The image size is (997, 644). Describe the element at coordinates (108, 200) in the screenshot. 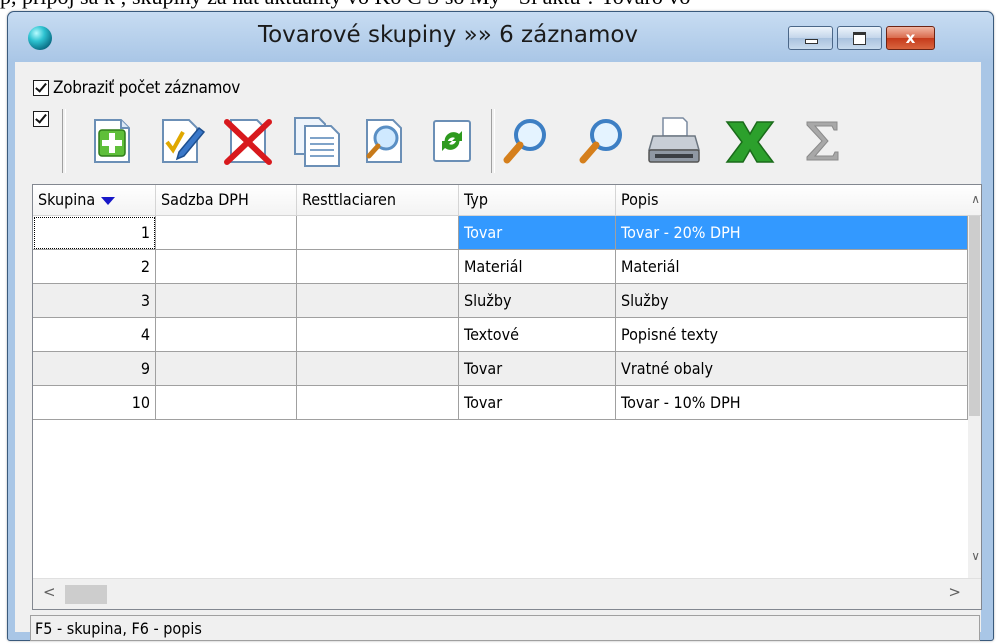

I see `sort-descending-icon` at that location.